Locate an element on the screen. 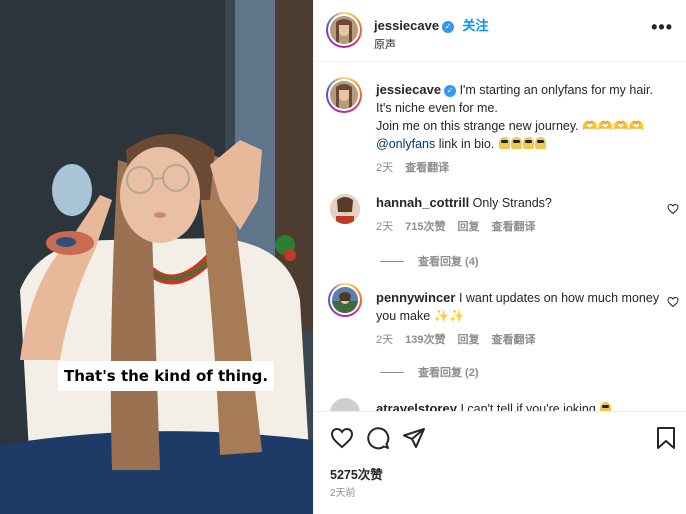  caption-avatar is located at coordinates (344, 95).